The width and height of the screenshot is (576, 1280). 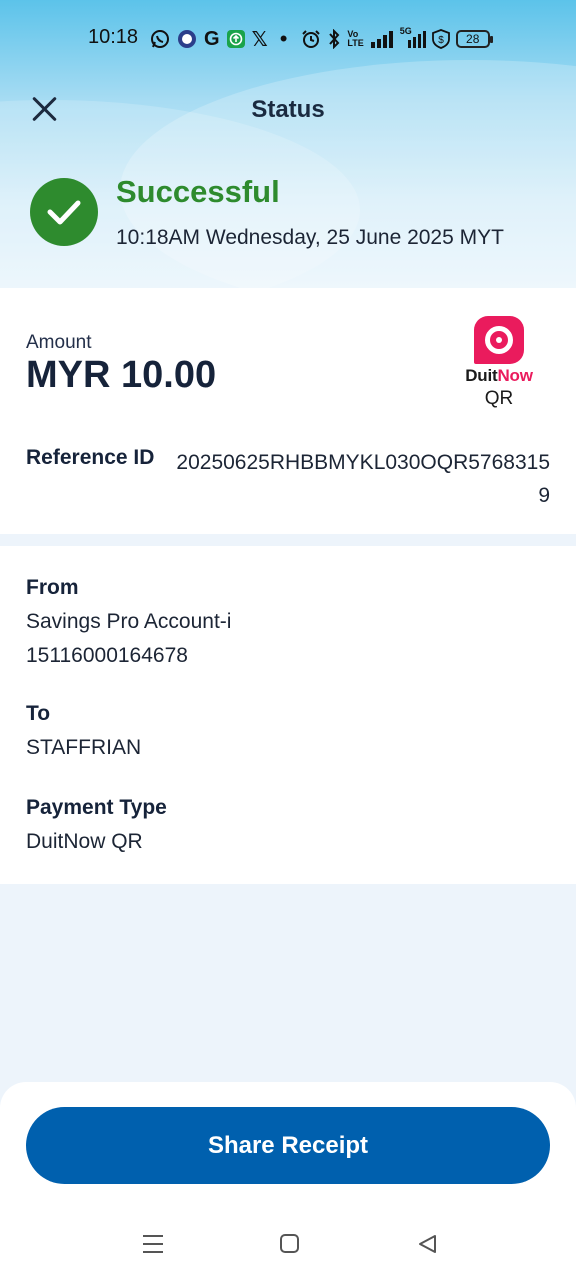 I want to click on from-label: From, so click(x=52, y=587).